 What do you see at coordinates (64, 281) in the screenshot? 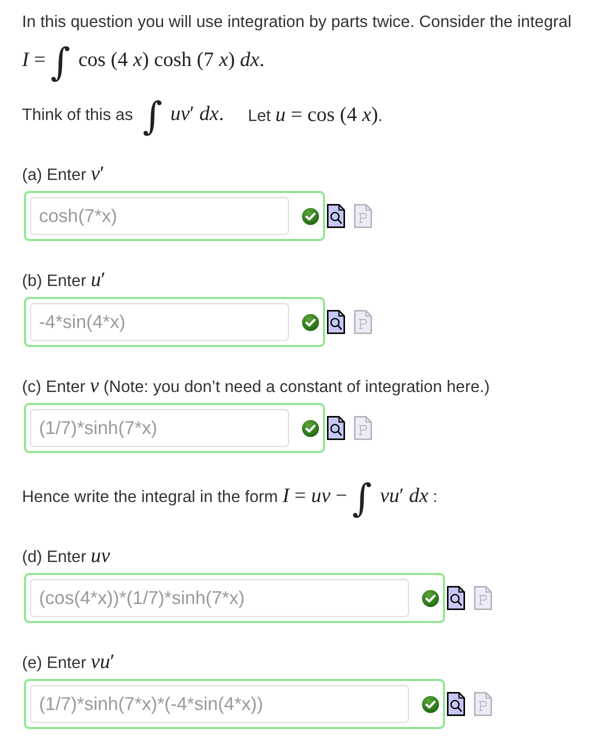
I see `part-label: (b) Enter u′` at bounding box center [64, 281].